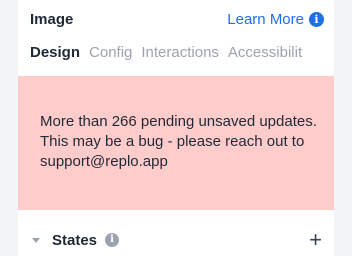 The height and width of the screenshot is (256, 352). Describe the element at coordinates (36, 240) in the screenshot. I see `chevron-down-icon` at that location.